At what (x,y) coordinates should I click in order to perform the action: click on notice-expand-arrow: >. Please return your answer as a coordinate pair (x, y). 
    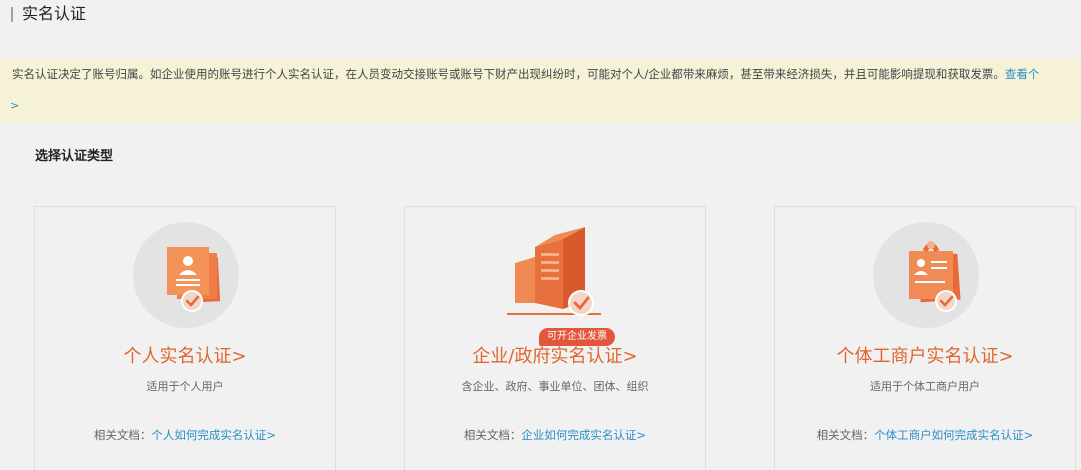
    Looking at the image, I should click on (14, 105).